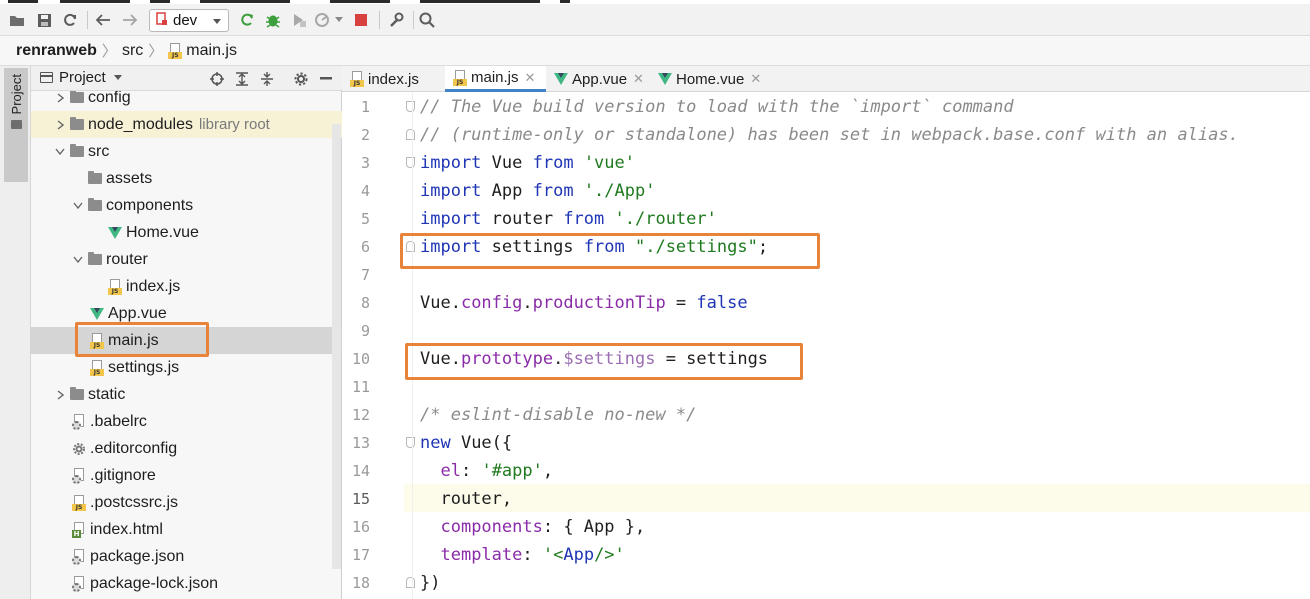 The width and height of the screenshot is (1310, 599). Describe the element at coordinates (427, 20) in the screenshot. I see `search-icon` at that location.